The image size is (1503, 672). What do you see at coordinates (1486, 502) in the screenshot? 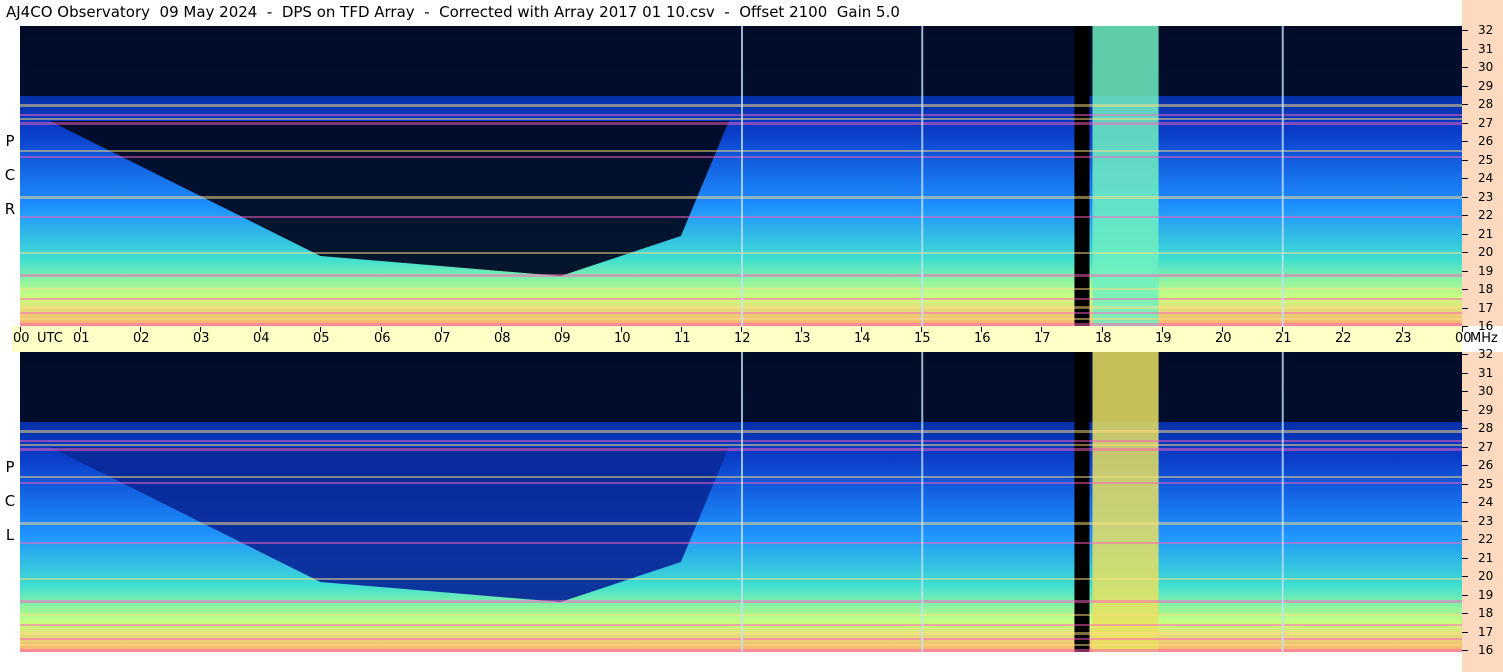
I see `freq-bottom-label-24: 24` at bounding box center [1486, 502].